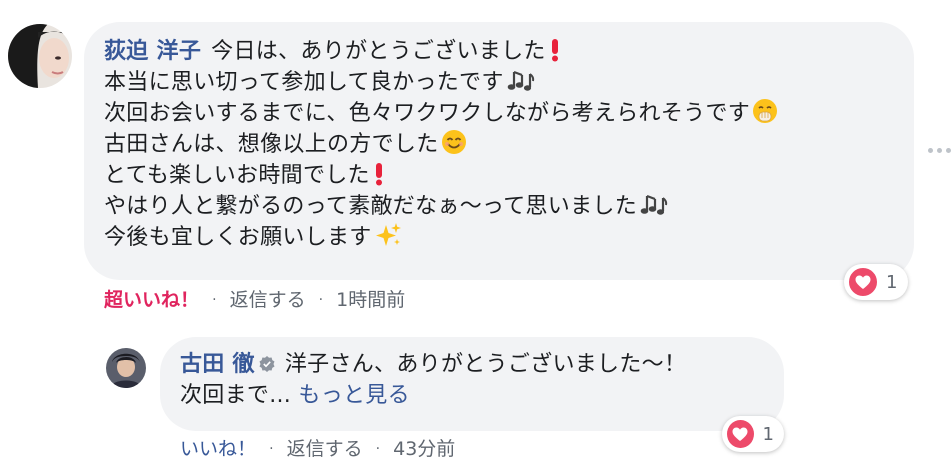  I want to click on comment-text: 次回お会いするまでに、色々ワクワクしながら考えられそうです, so click(427, 113).